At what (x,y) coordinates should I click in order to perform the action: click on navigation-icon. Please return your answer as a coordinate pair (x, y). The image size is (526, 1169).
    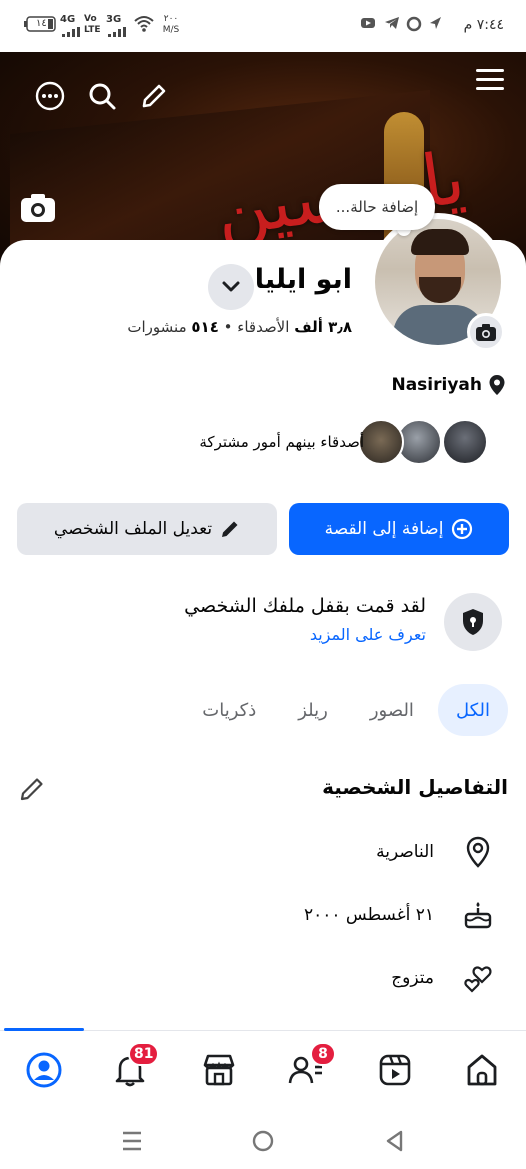
    Looking at the image, I should click on (435, 25).